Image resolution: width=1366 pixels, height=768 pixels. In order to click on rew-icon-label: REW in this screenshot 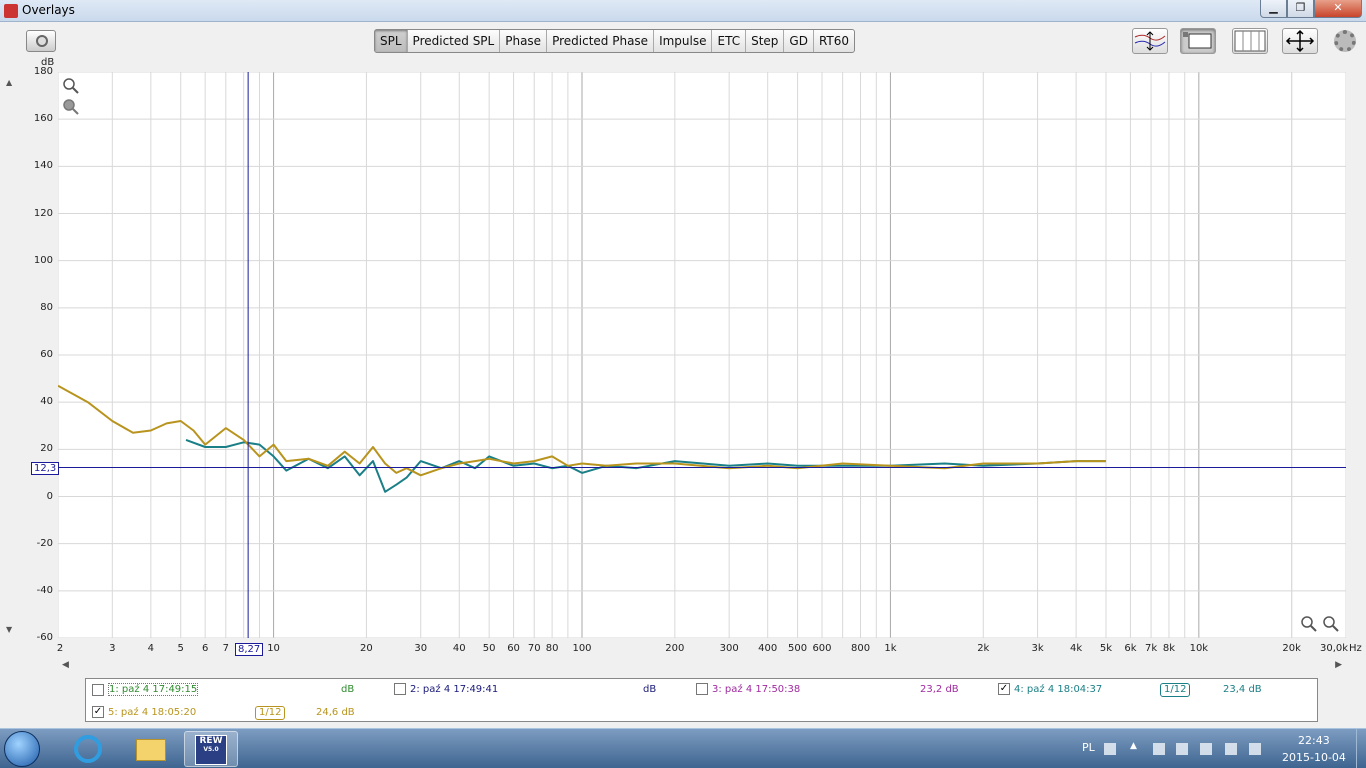, I will do `click(211, 741)`.